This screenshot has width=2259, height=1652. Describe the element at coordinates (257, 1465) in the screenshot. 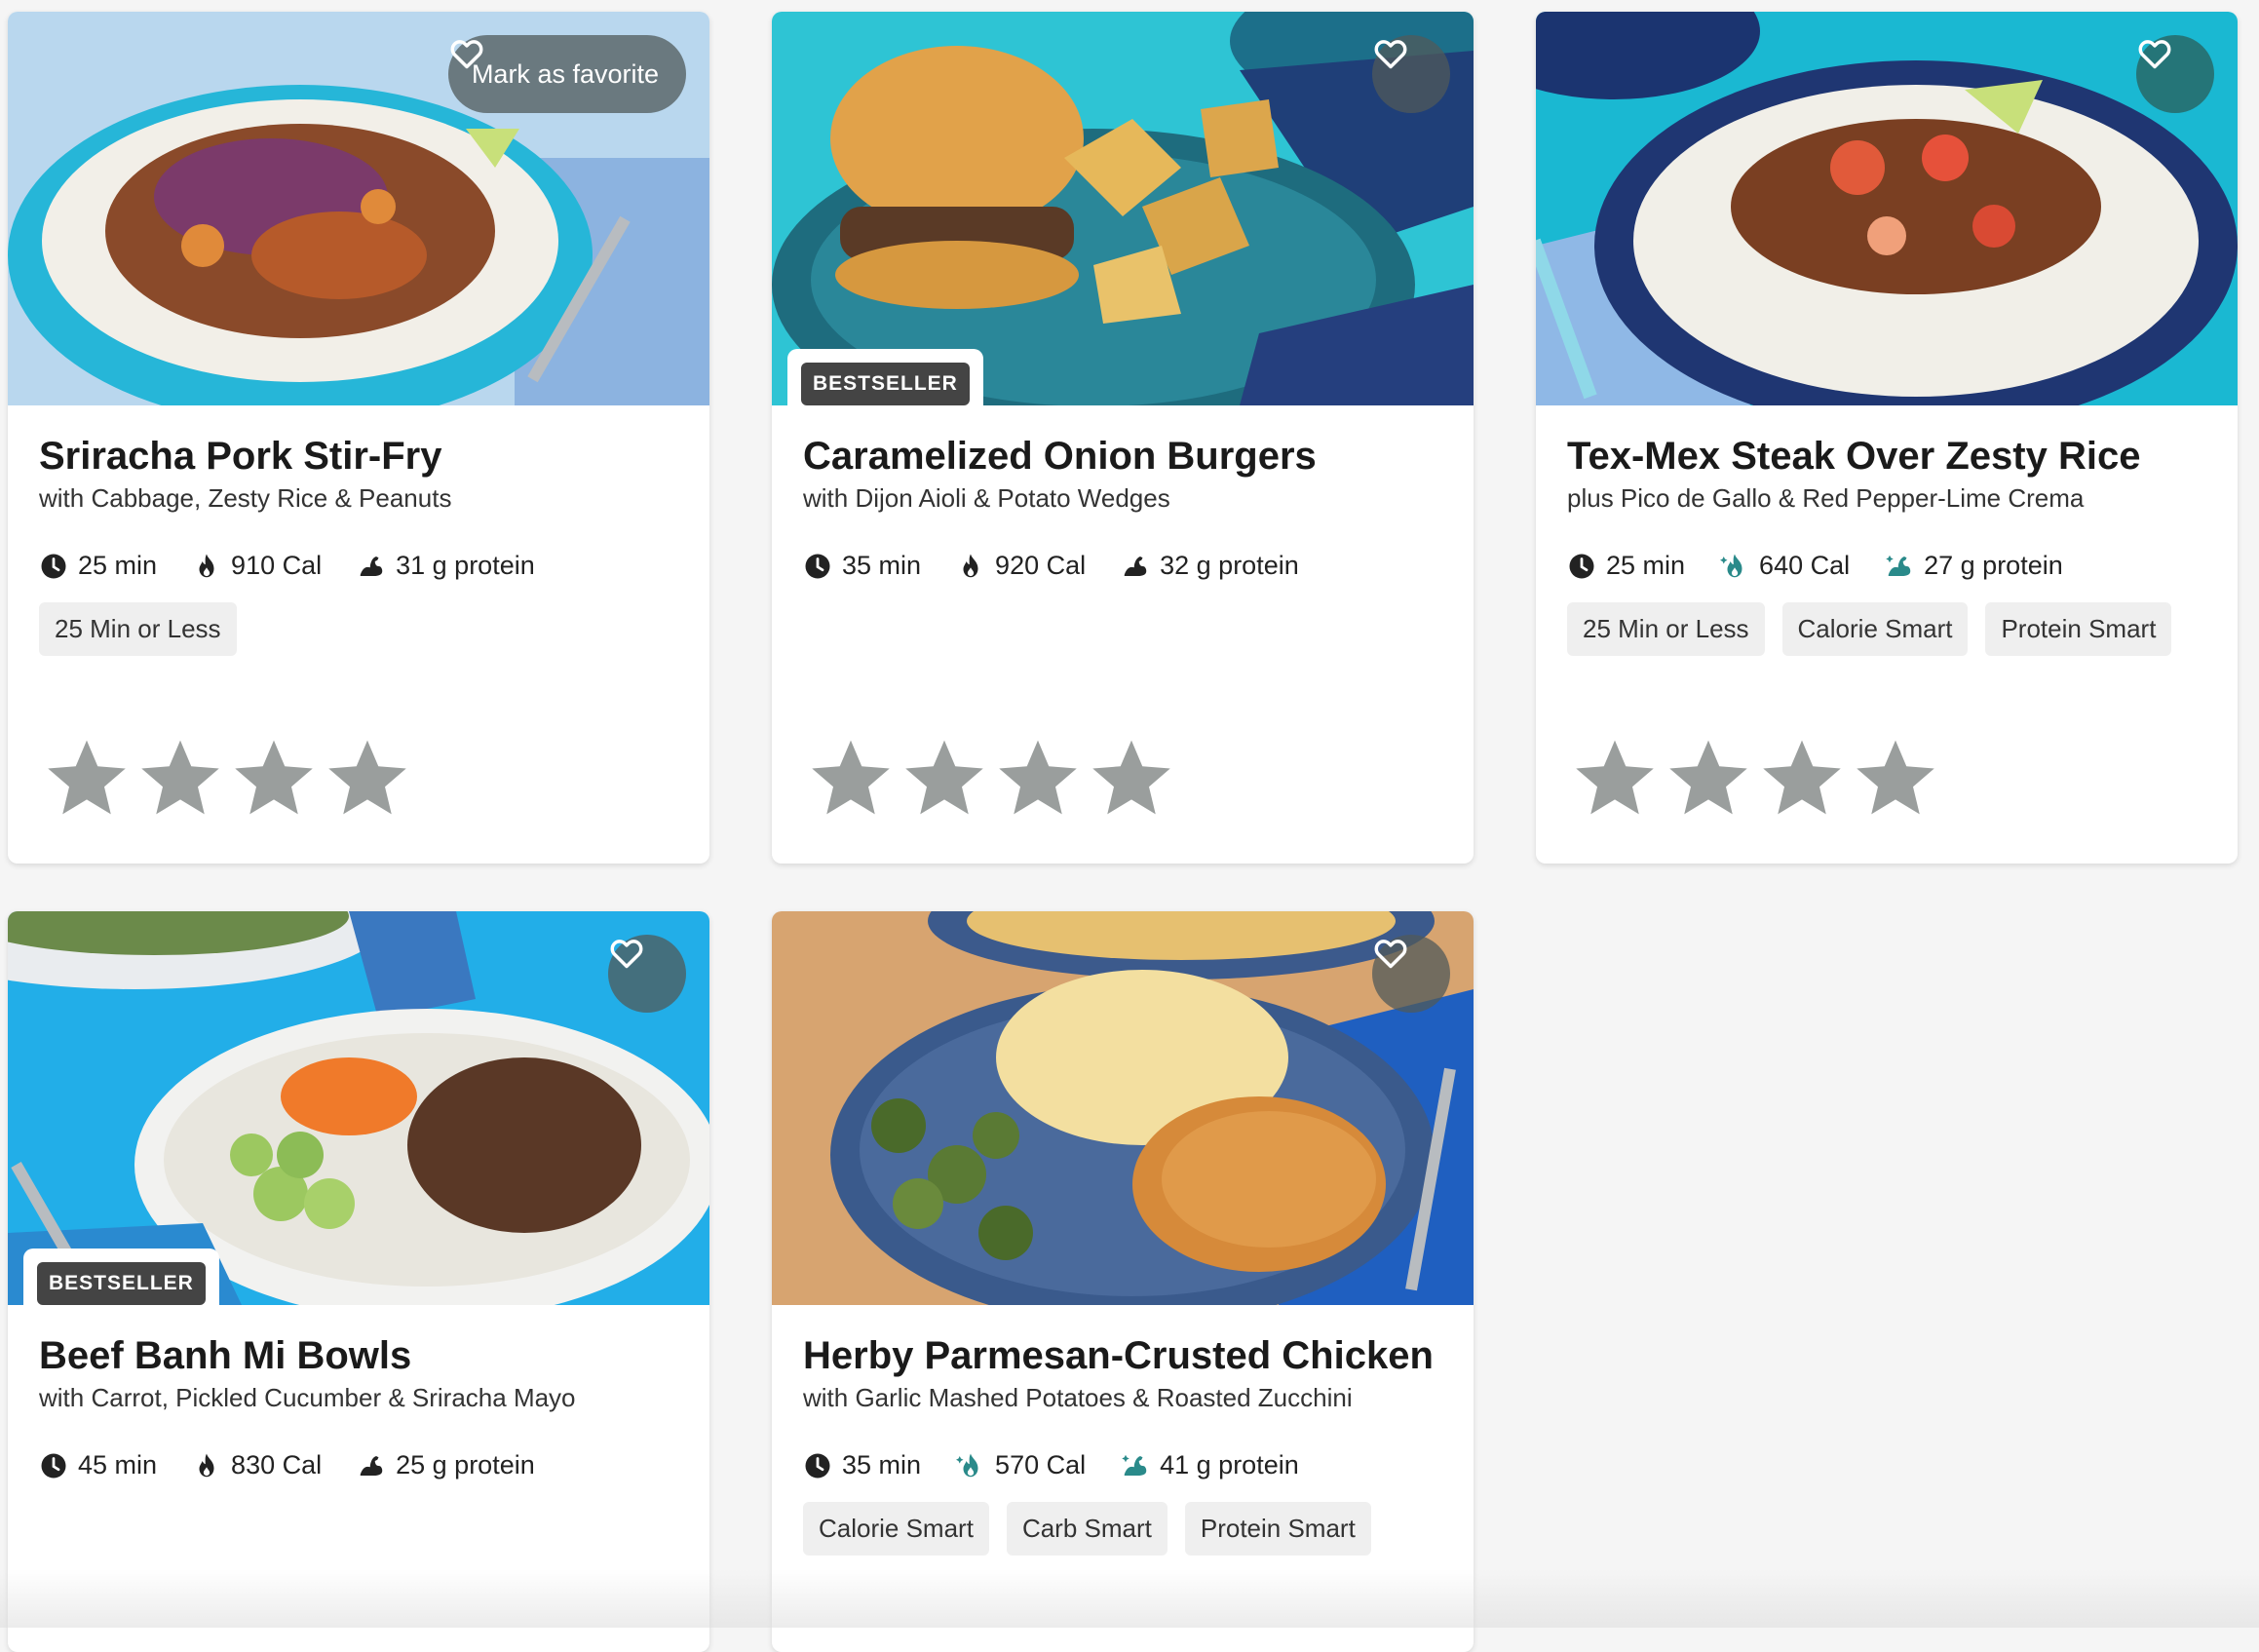

I see `calorie-stat: 830 Cal` at that location.